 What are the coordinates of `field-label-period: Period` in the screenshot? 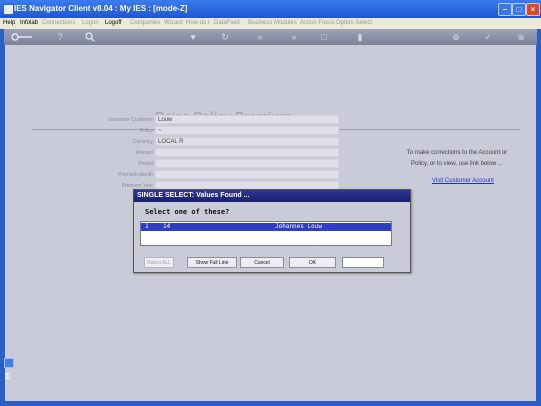 It's located at (145, 164).